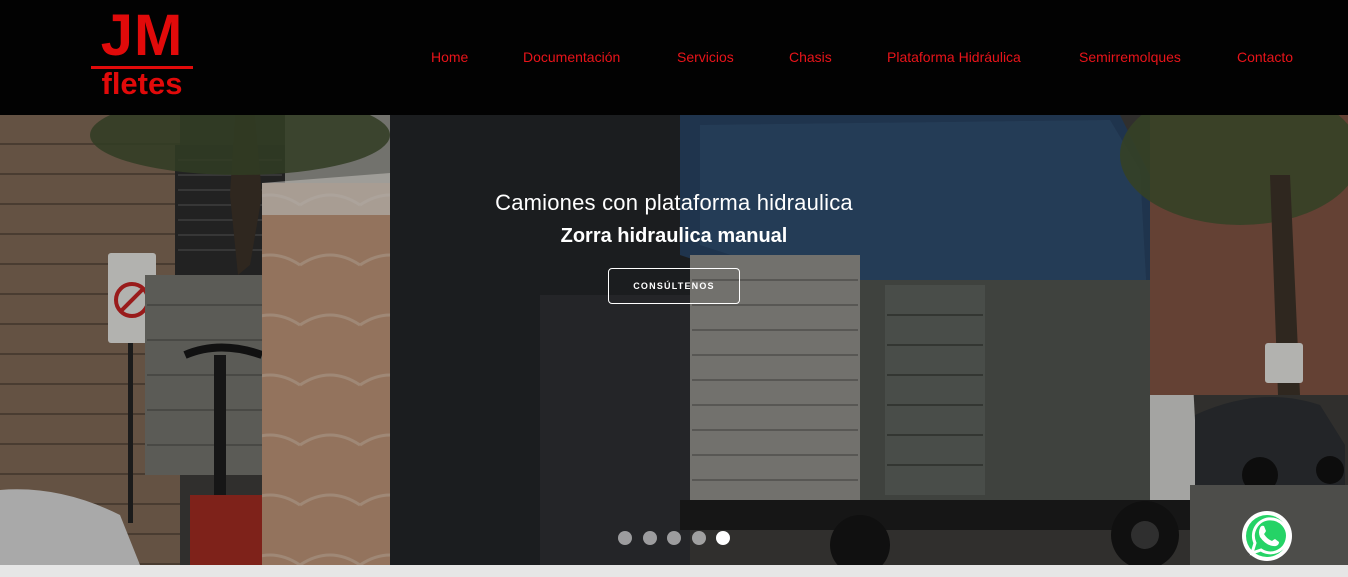 The height and width of the screenshot is (577, 1348). I want to click on logo-fletes-text: fletes, so click(142, 83).